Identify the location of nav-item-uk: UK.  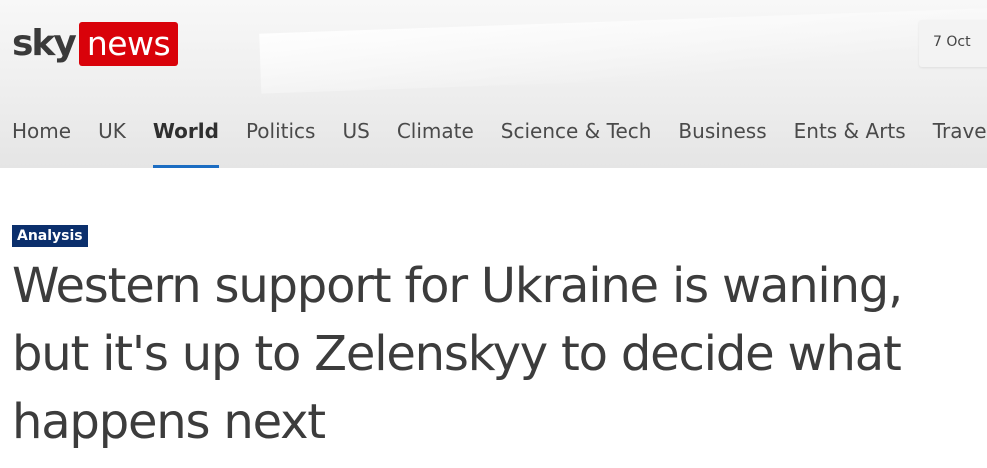
(112, 139).